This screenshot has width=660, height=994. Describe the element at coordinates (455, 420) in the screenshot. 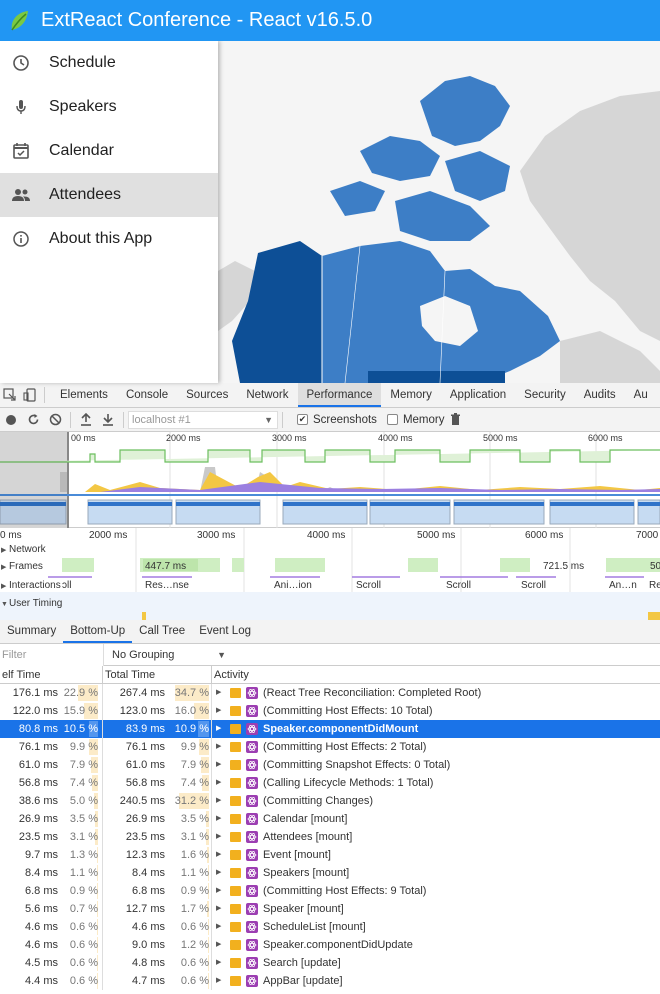

I see `trash-icon` at that location.